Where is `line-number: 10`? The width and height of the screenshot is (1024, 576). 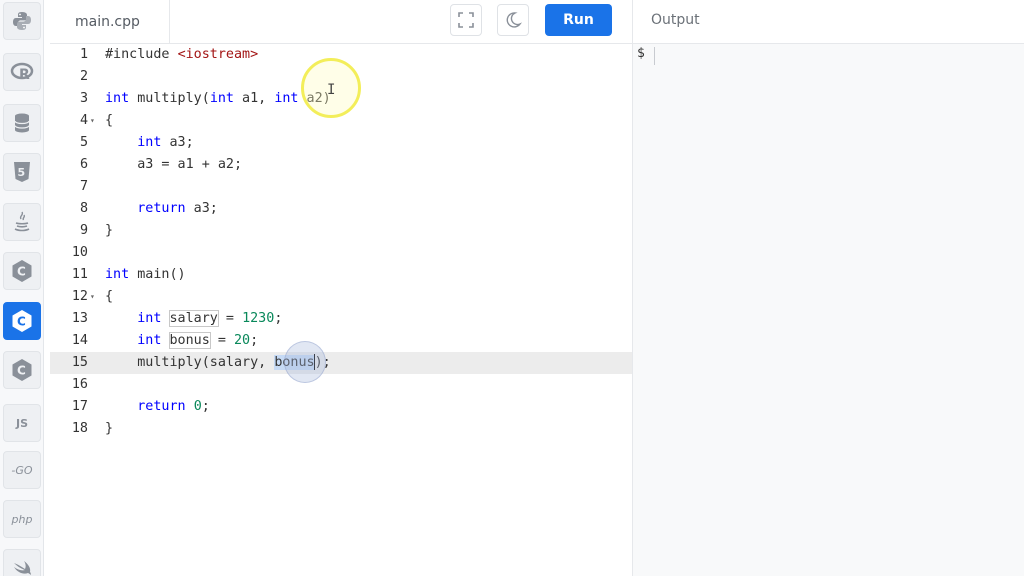
line-number: 10 is located at coordinates (79, 252).